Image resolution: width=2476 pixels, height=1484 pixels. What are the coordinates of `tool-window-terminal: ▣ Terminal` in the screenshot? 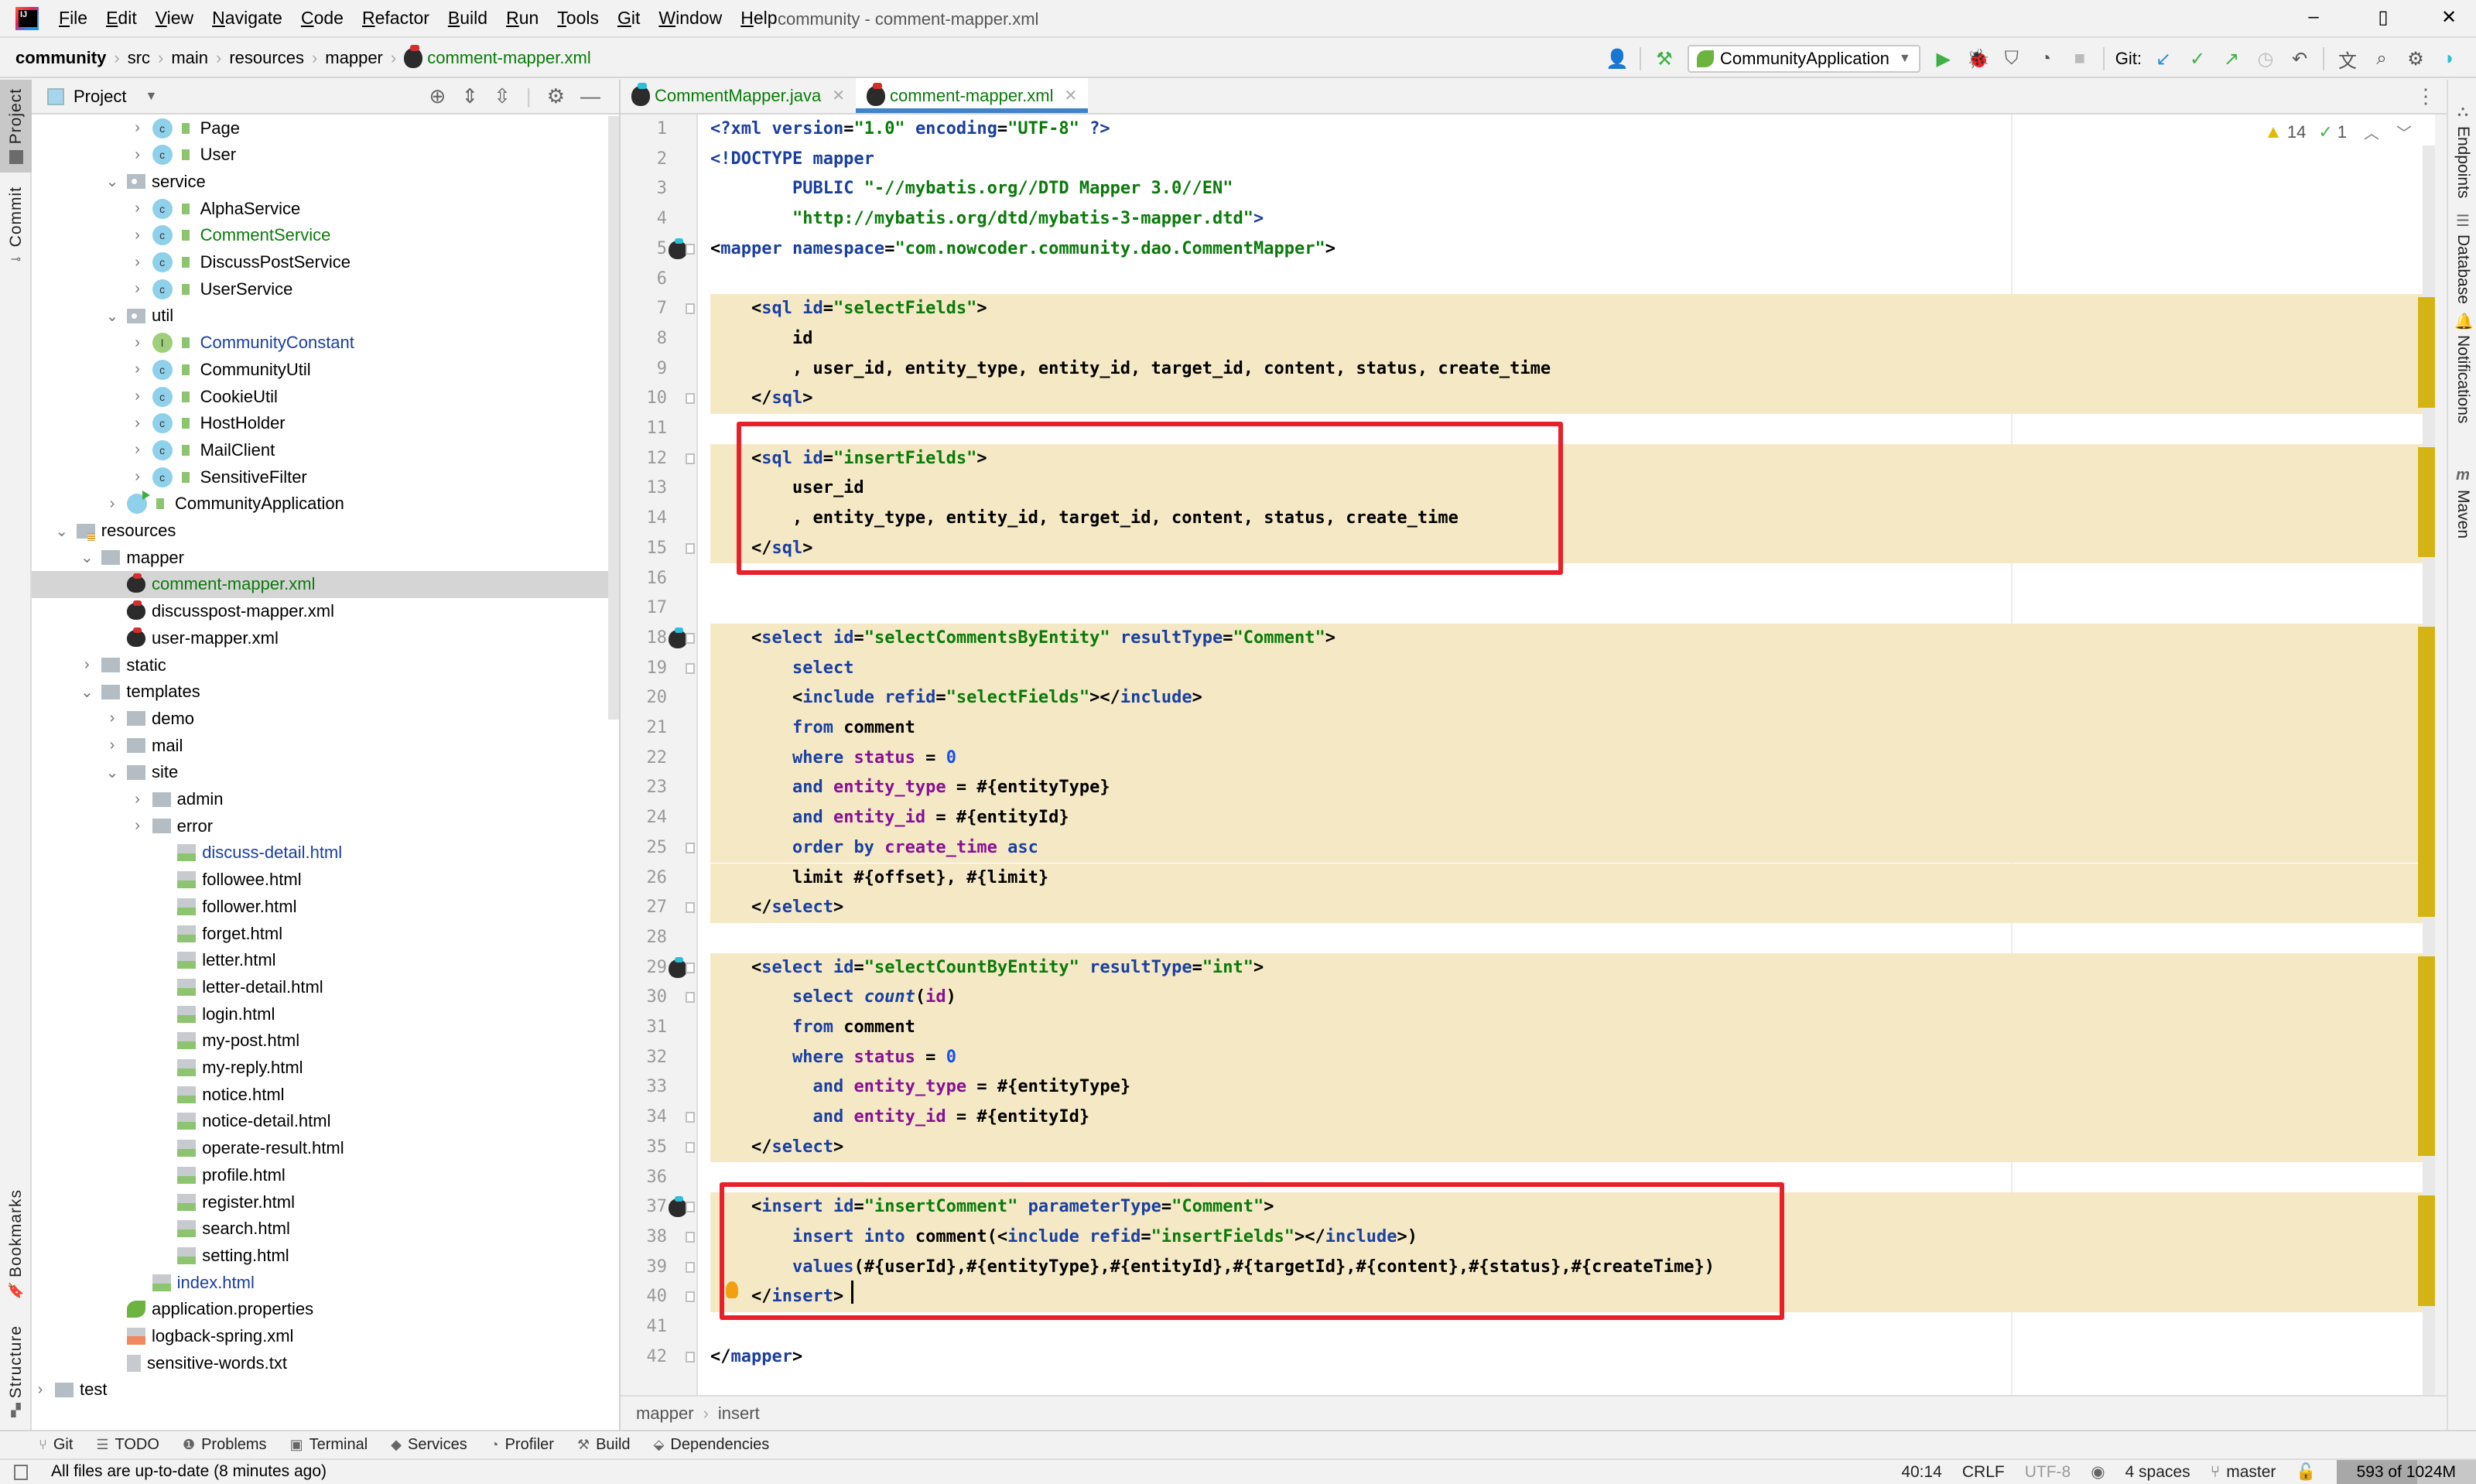 It's located at (329, 1445).